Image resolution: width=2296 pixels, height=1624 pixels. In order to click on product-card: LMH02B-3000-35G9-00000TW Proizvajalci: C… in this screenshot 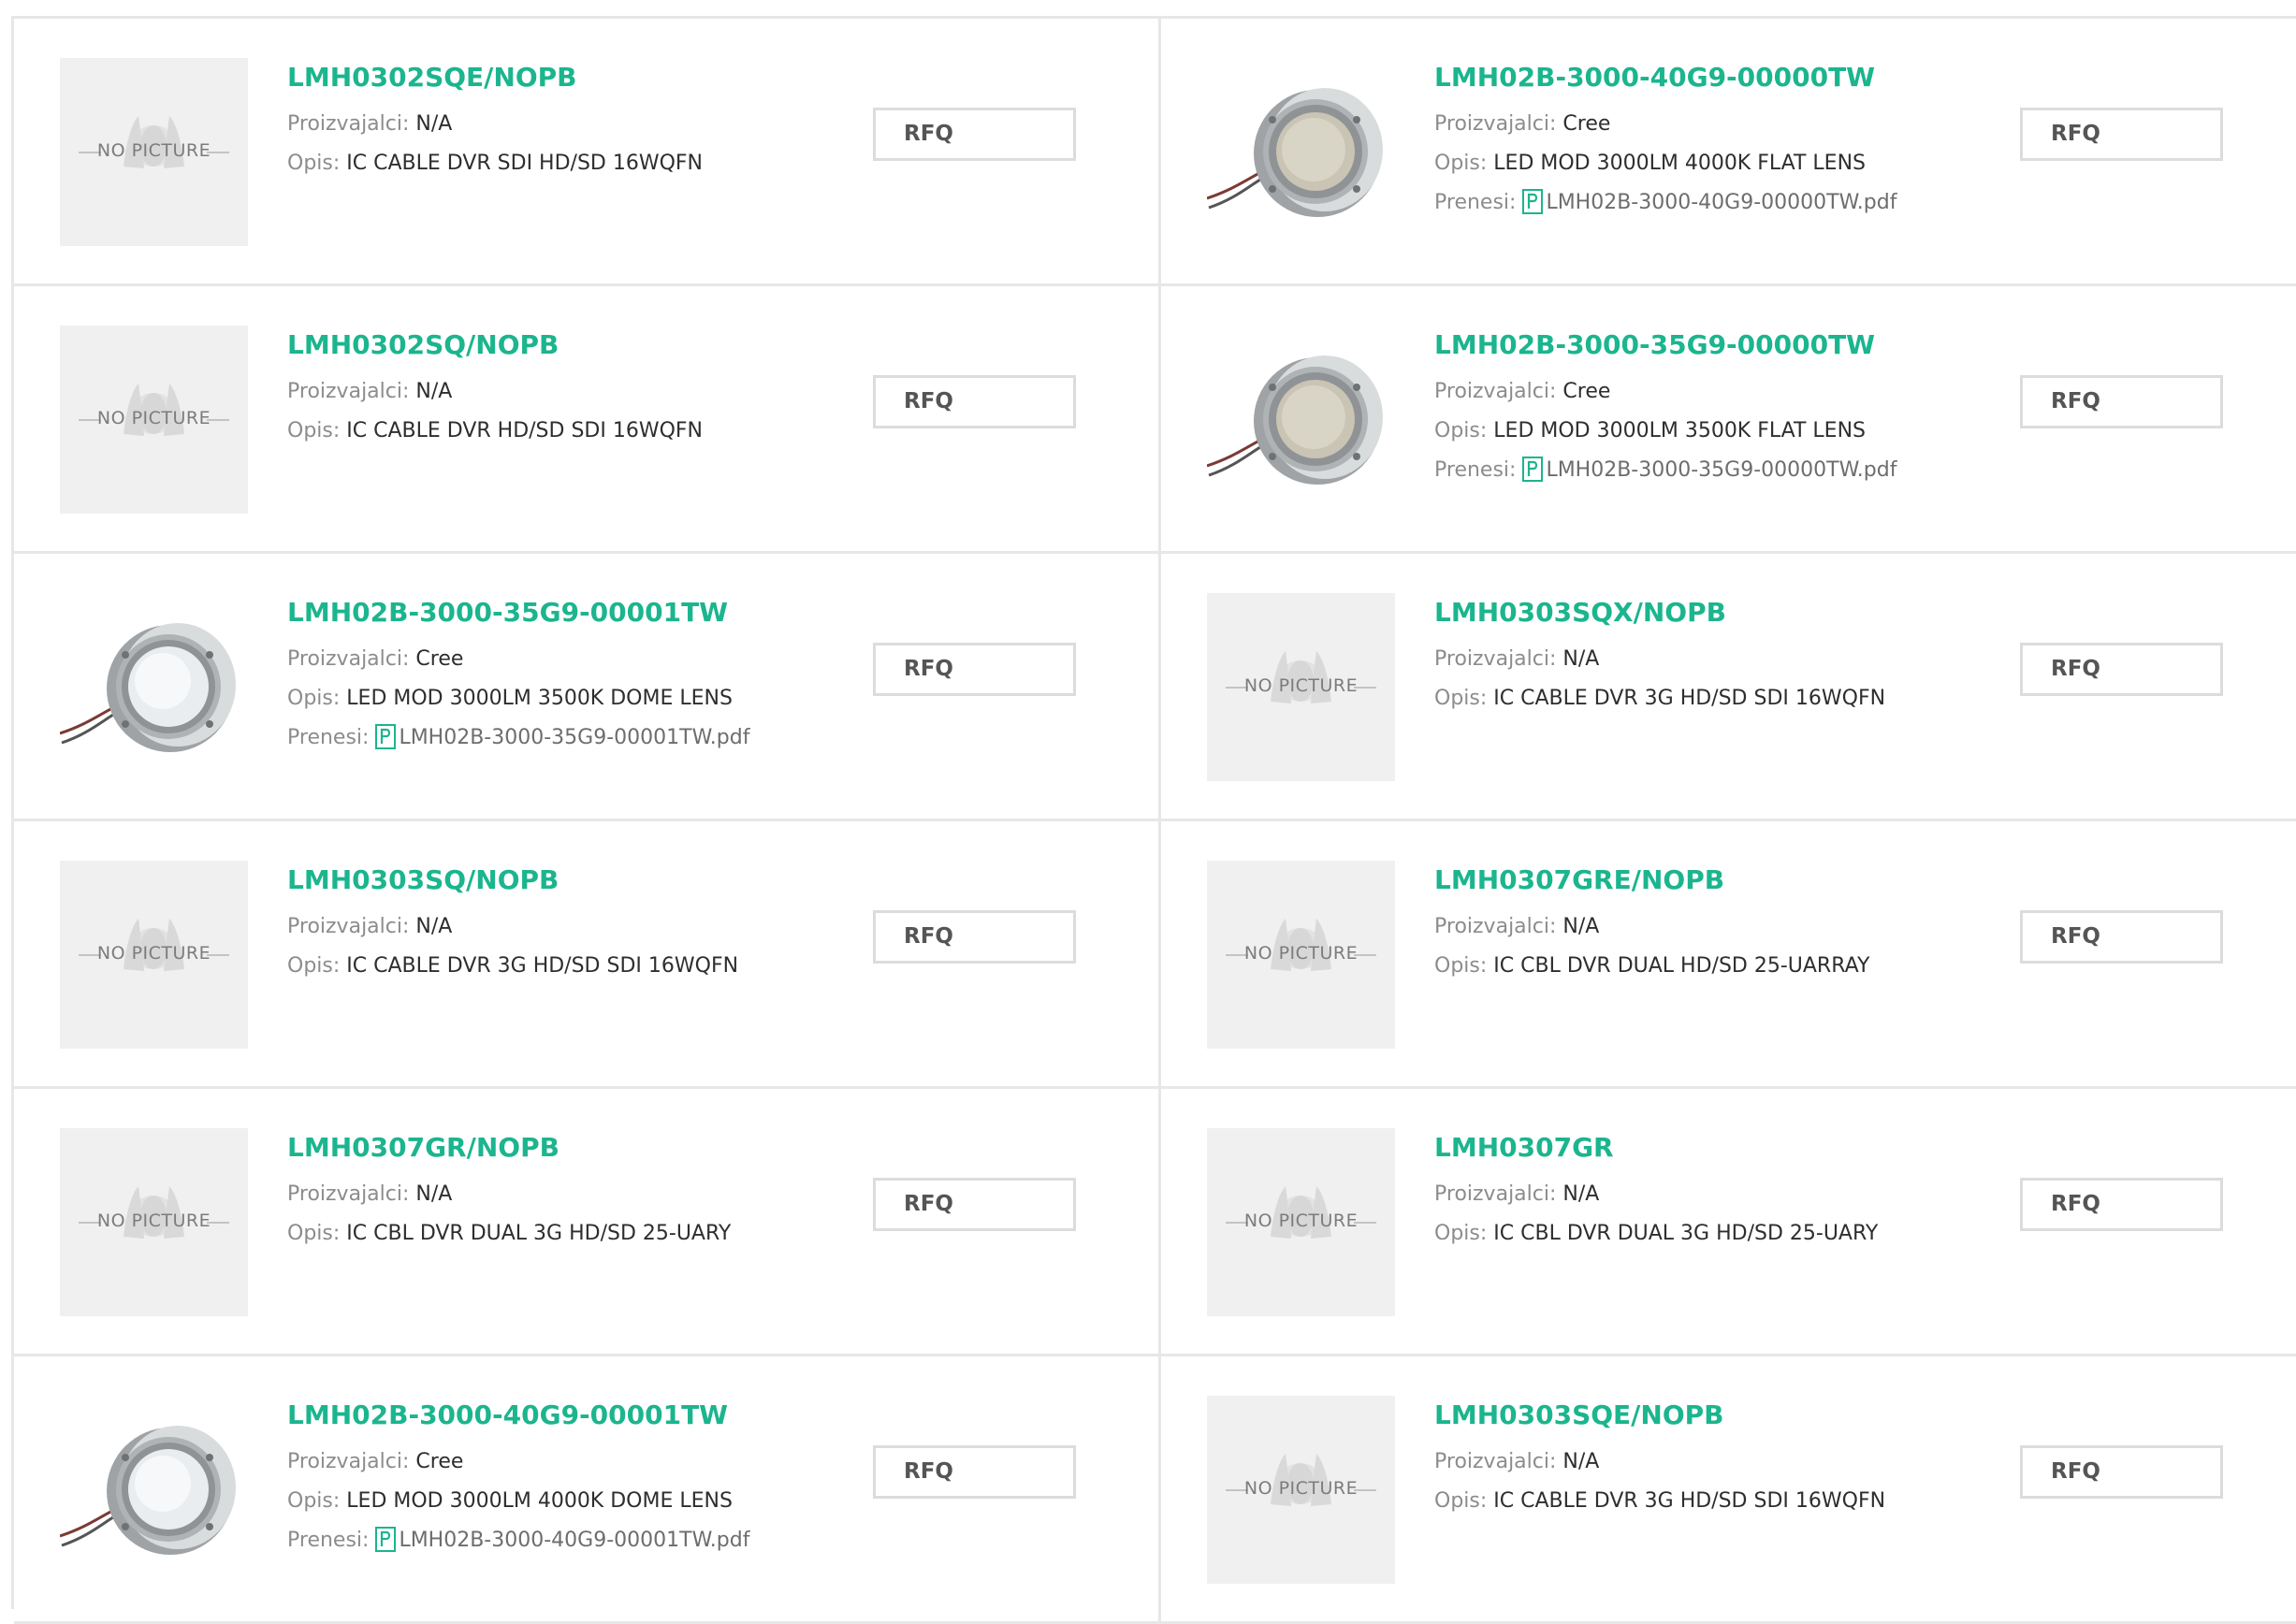, I will do `click(1728, 420)`.